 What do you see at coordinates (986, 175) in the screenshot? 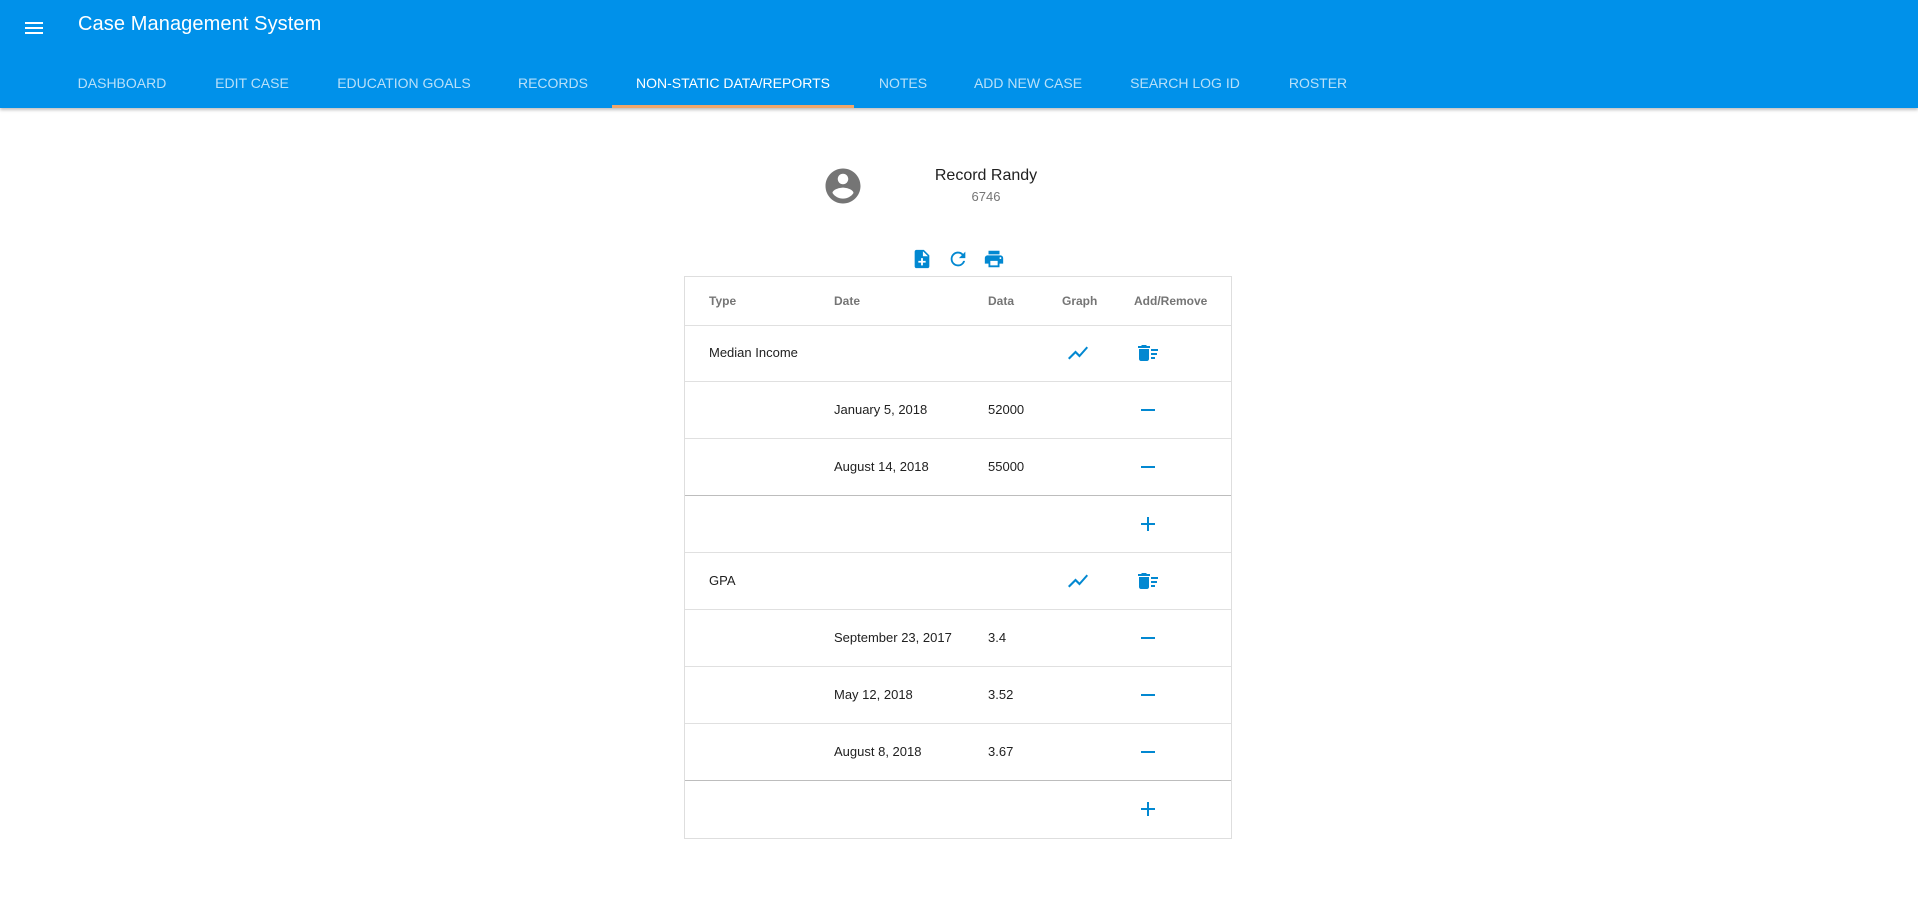
I see `profile-name: Record Randy` at bounding box center [986, 175].